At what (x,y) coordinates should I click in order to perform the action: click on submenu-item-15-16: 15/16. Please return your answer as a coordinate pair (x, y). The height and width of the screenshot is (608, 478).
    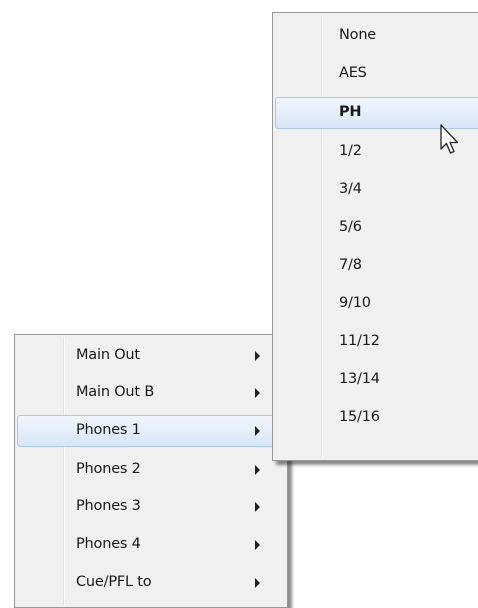
    Looking at the image, I should click on (376, 418).